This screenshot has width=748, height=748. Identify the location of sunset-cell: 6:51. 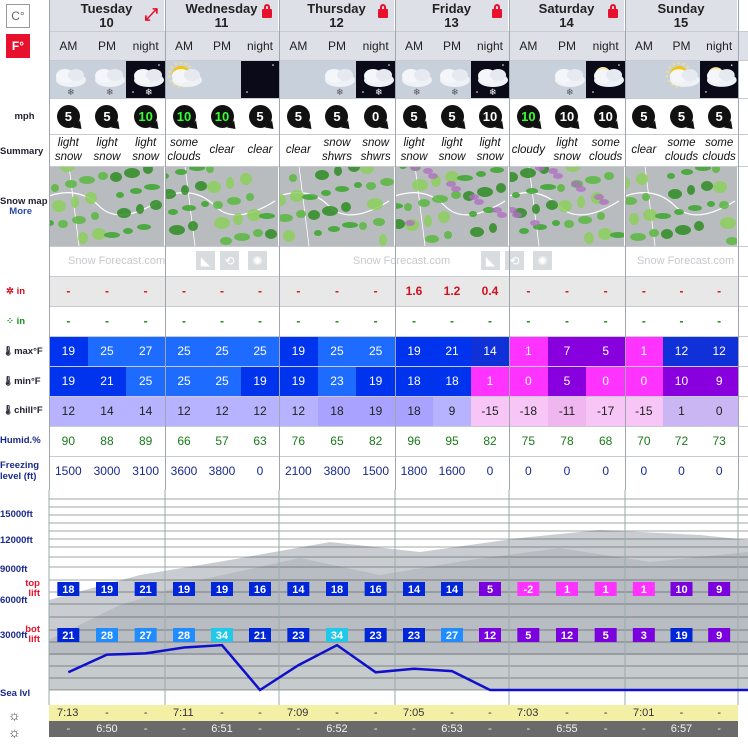
(222, 729).